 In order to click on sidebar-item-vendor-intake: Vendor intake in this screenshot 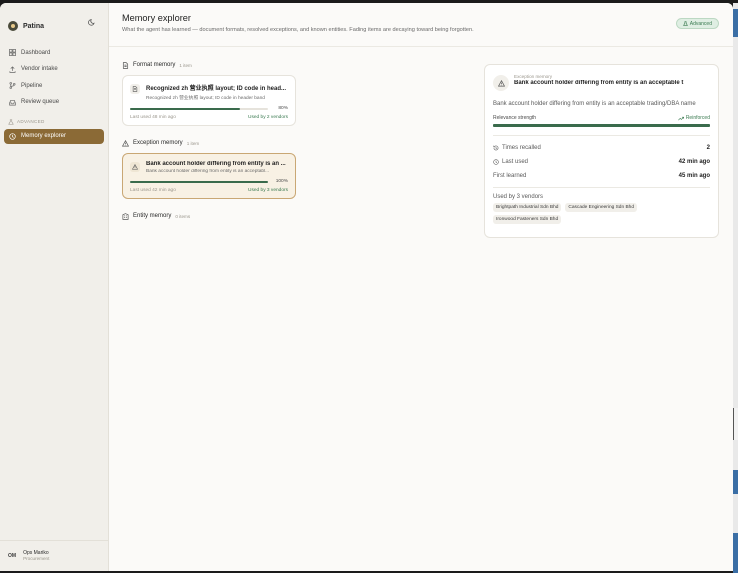, I will do `click(54, 69)`.